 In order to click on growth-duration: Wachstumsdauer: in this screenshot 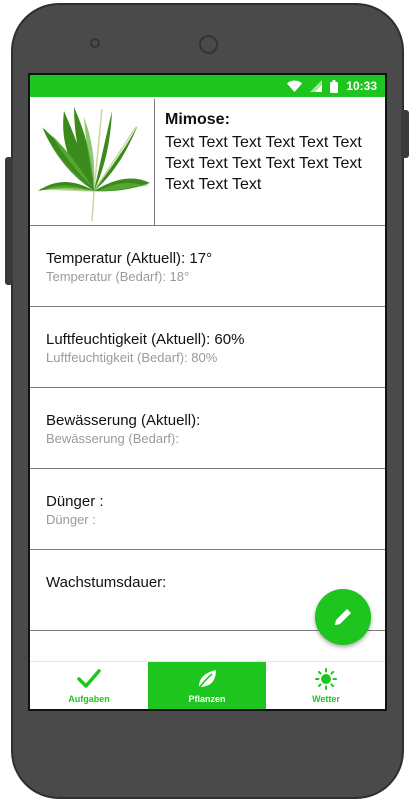, I will do `click(106, 582)`.